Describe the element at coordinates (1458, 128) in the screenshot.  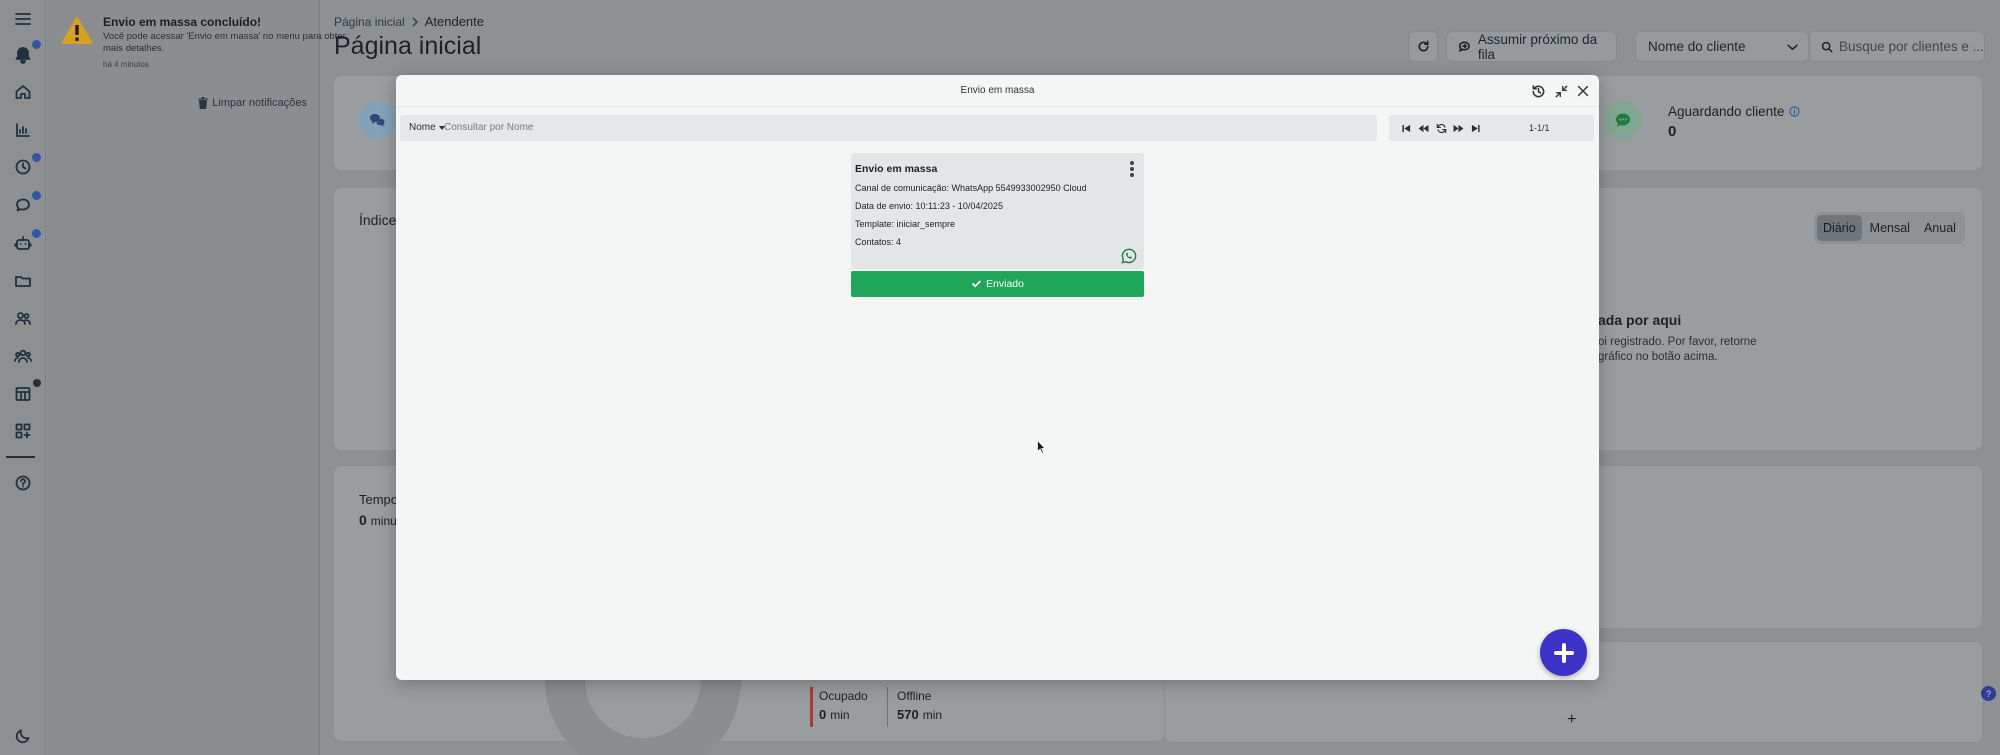
I see `next-page-icon` at that location.